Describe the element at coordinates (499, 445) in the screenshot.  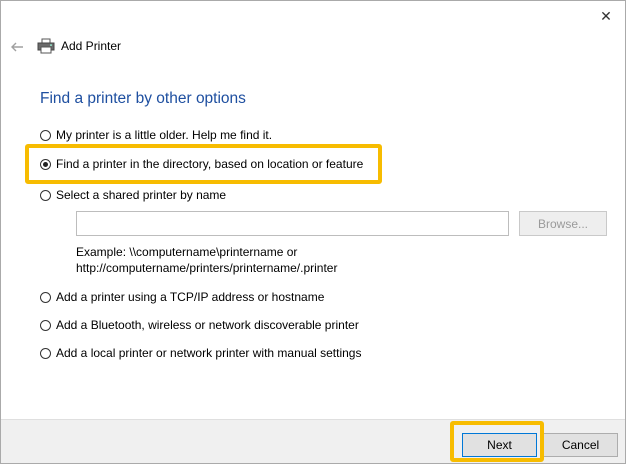
I see `next-button: Next` at that location.